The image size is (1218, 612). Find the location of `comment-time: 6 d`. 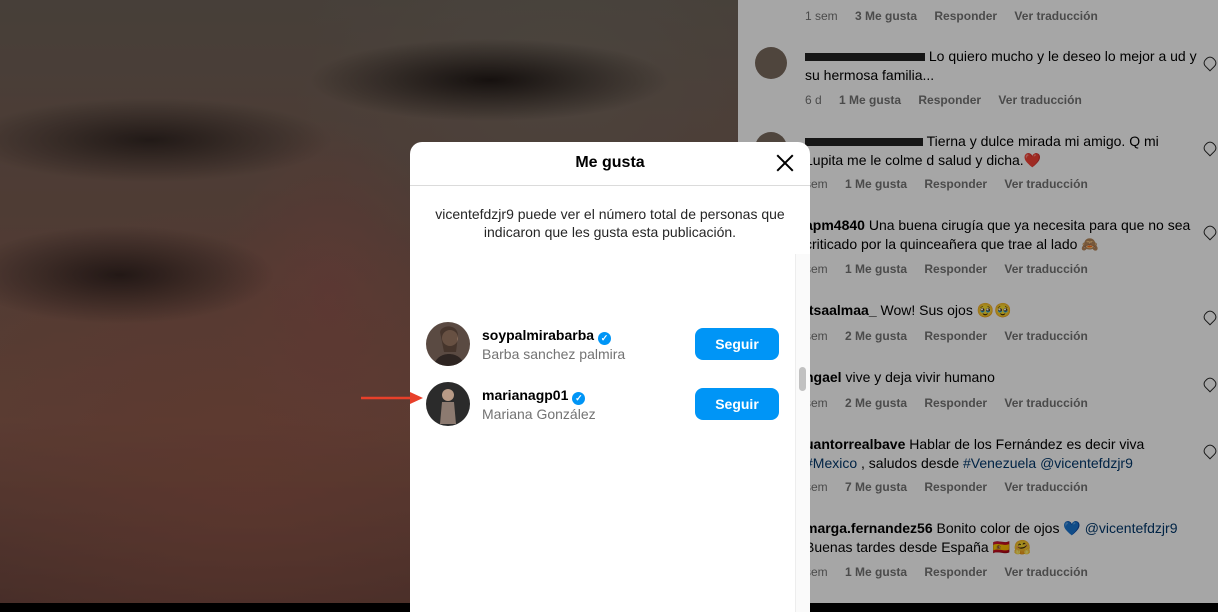

comment-time: 6 d is located at coordinates (813, 100).